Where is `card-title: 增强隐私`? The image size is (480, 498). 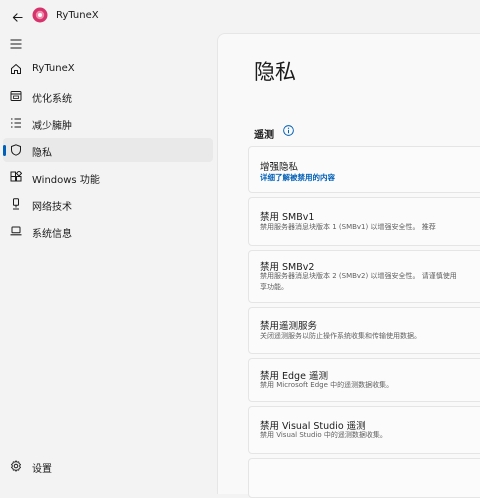 card-title: 增强隐私 is located at coordinates (279, 167).